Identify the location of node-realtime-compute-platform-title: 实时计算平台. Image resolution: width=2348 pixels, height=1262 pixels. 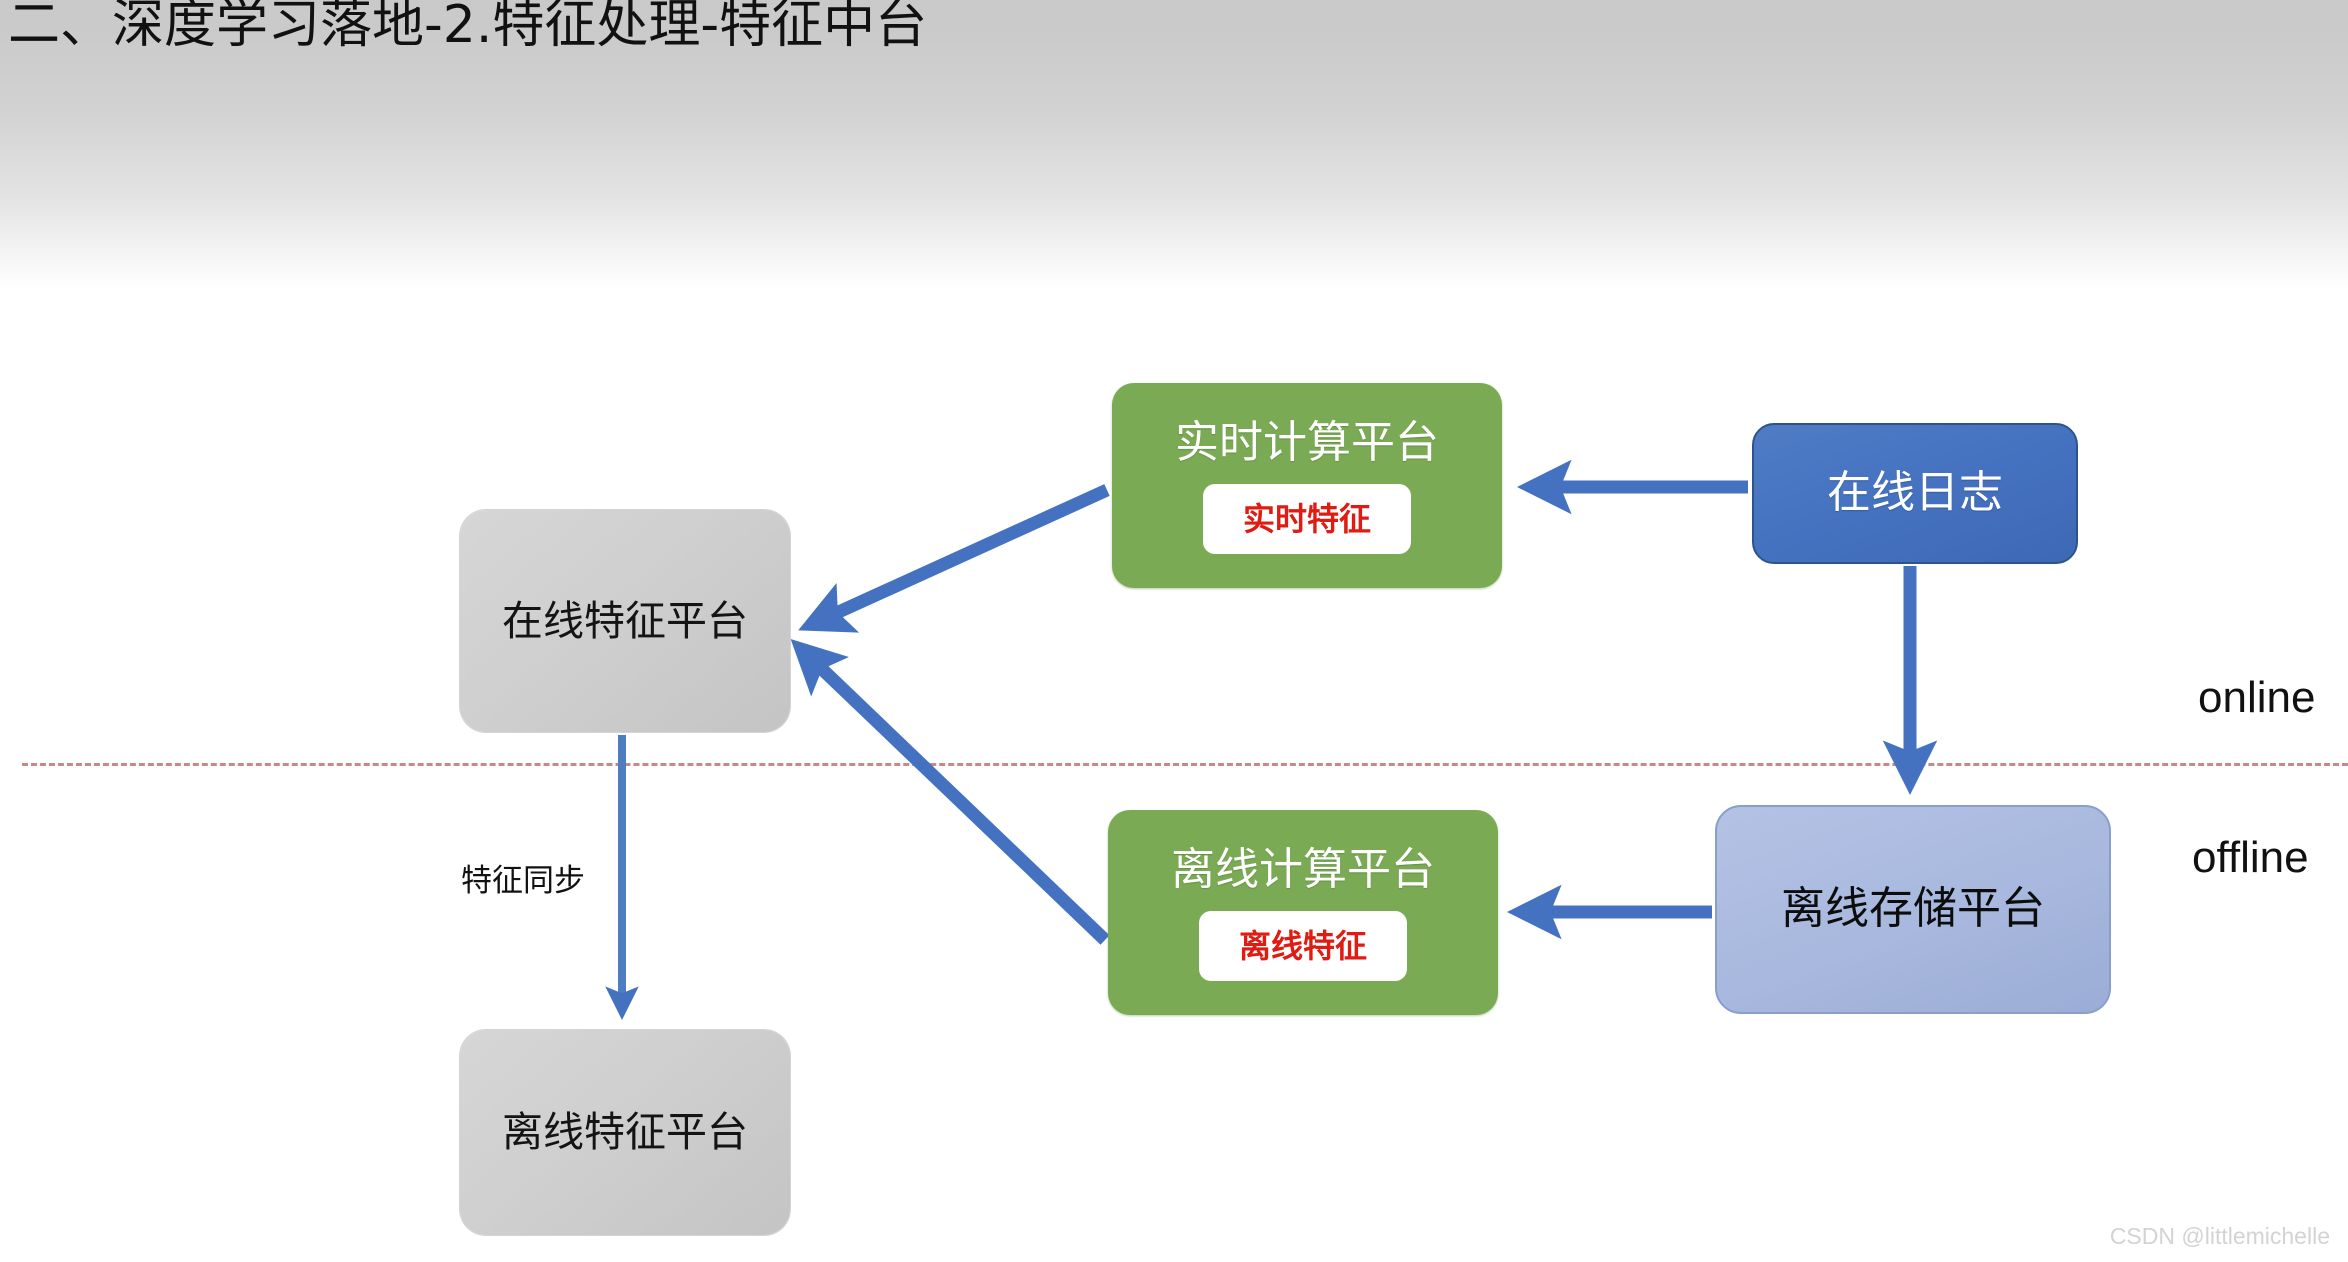
(1307, 443).